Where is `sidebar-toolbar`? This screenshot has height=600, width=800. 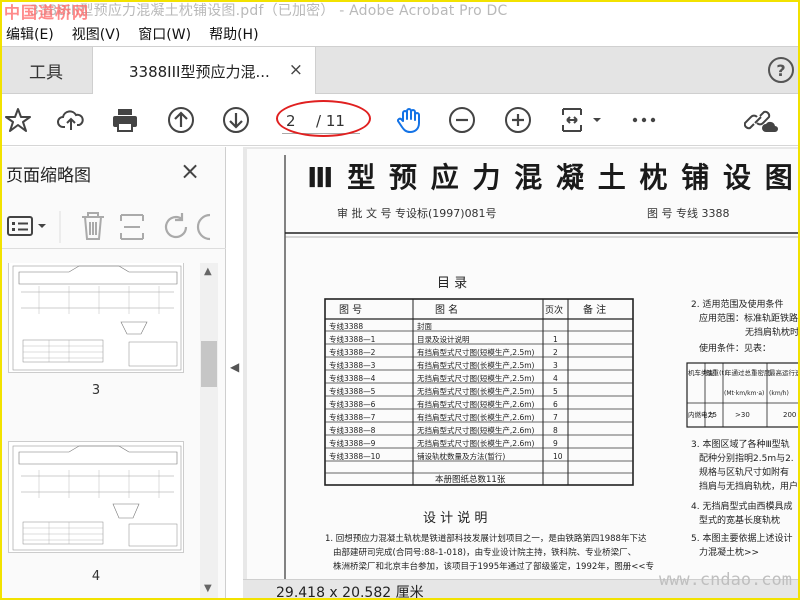
sidebar-toolbar is located at coordinates (113, 226).